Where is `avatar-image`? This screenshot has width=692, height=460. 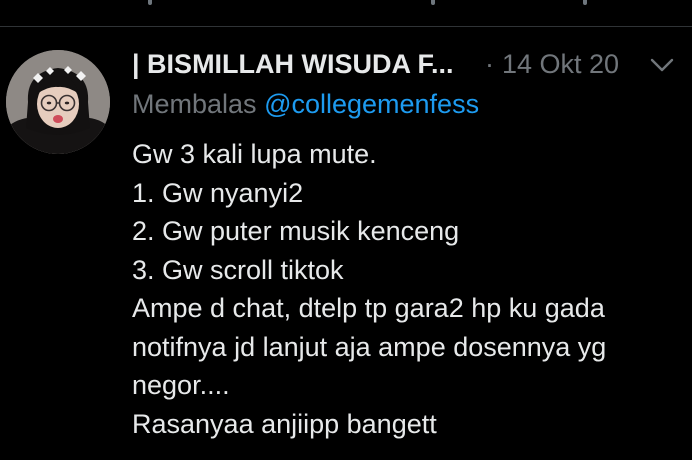
avatar-image is located at coordinates (58, 102).